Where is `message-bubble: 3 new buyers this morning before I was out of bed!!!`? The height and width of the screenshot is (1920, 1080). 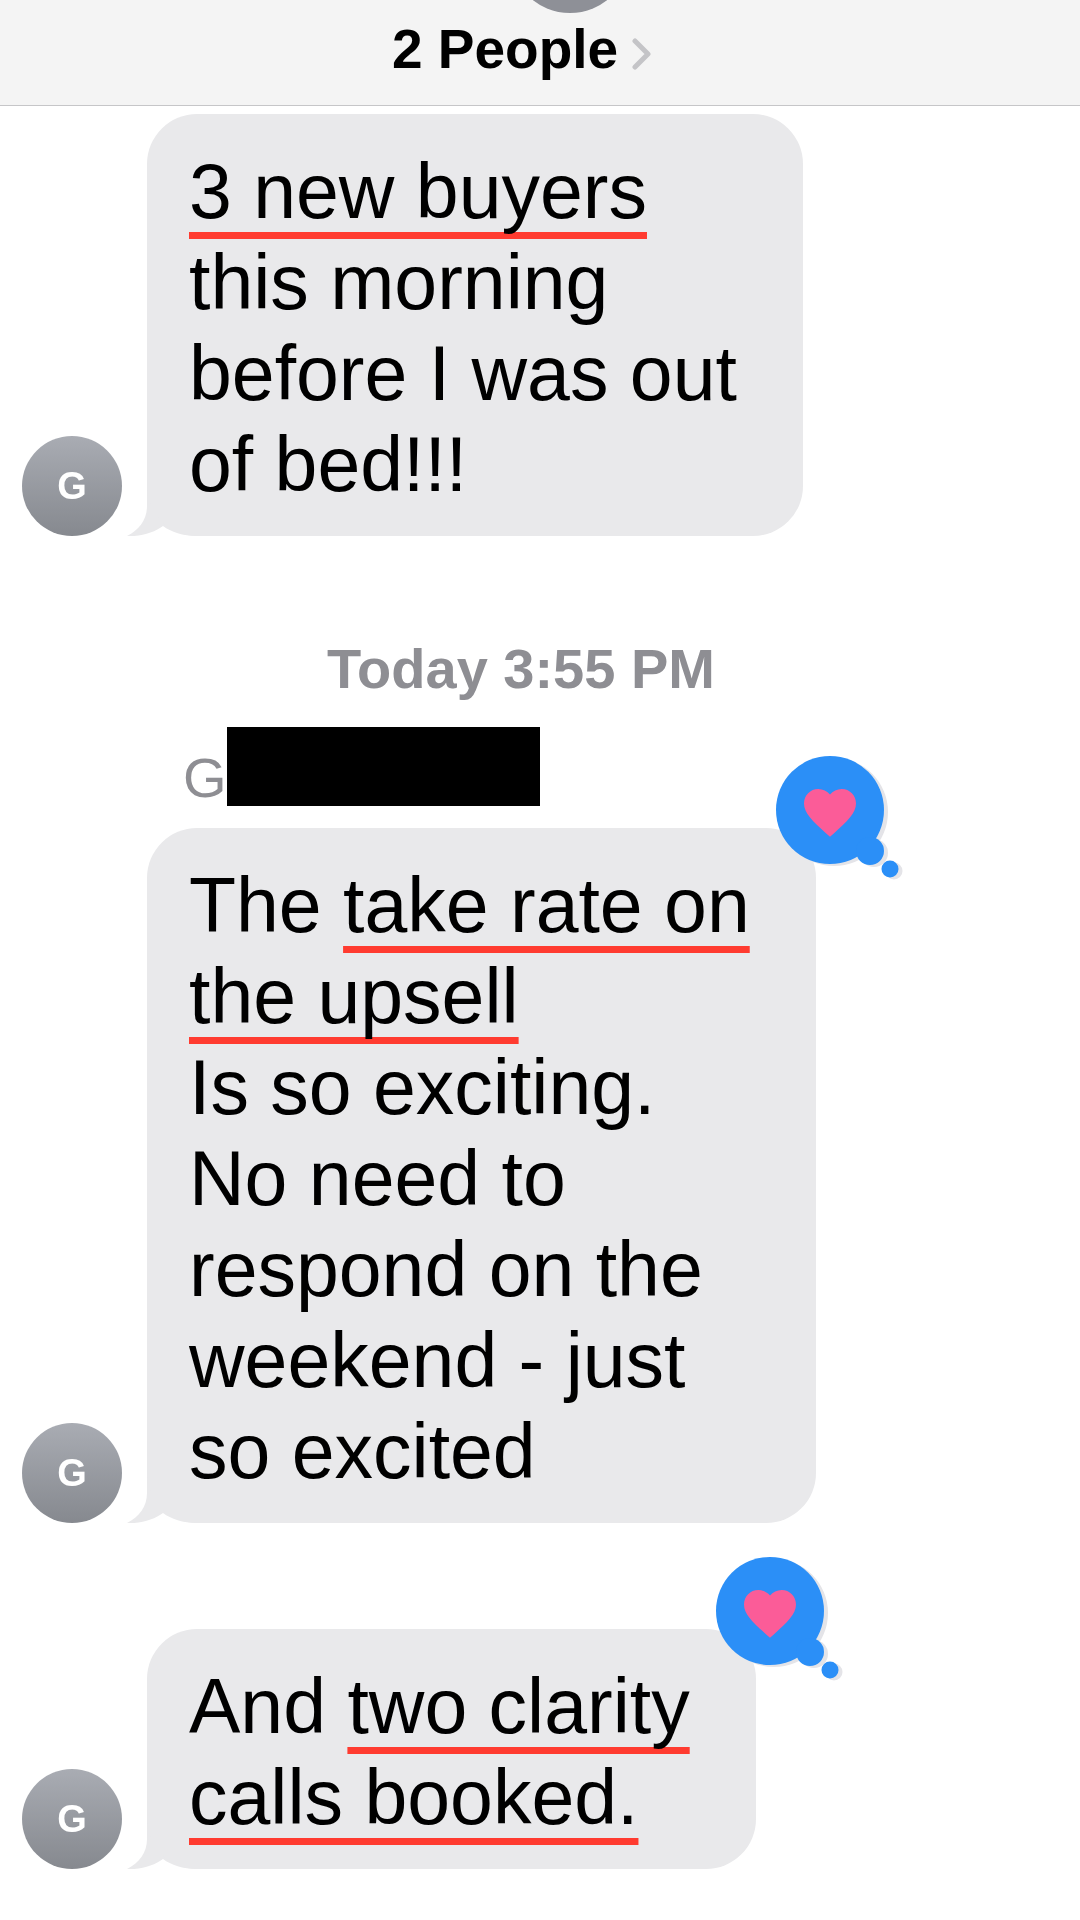
message-bubble: 3 new buyers this morning before I was out of bed!!! is located at coordinates (475, 325).